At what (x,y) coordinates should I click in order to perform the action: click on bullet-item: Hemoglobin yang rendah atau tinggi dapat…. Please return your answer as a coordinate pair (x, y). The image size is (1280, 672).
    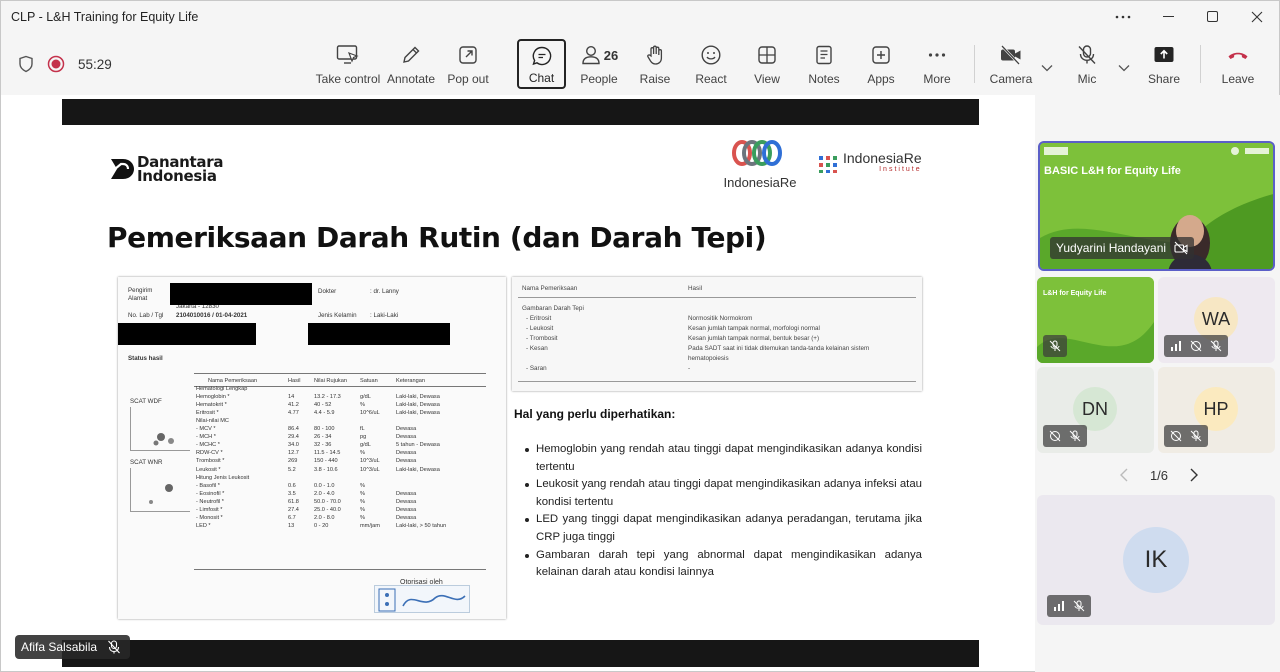
    Looking at the image, I should click on (723, 458).